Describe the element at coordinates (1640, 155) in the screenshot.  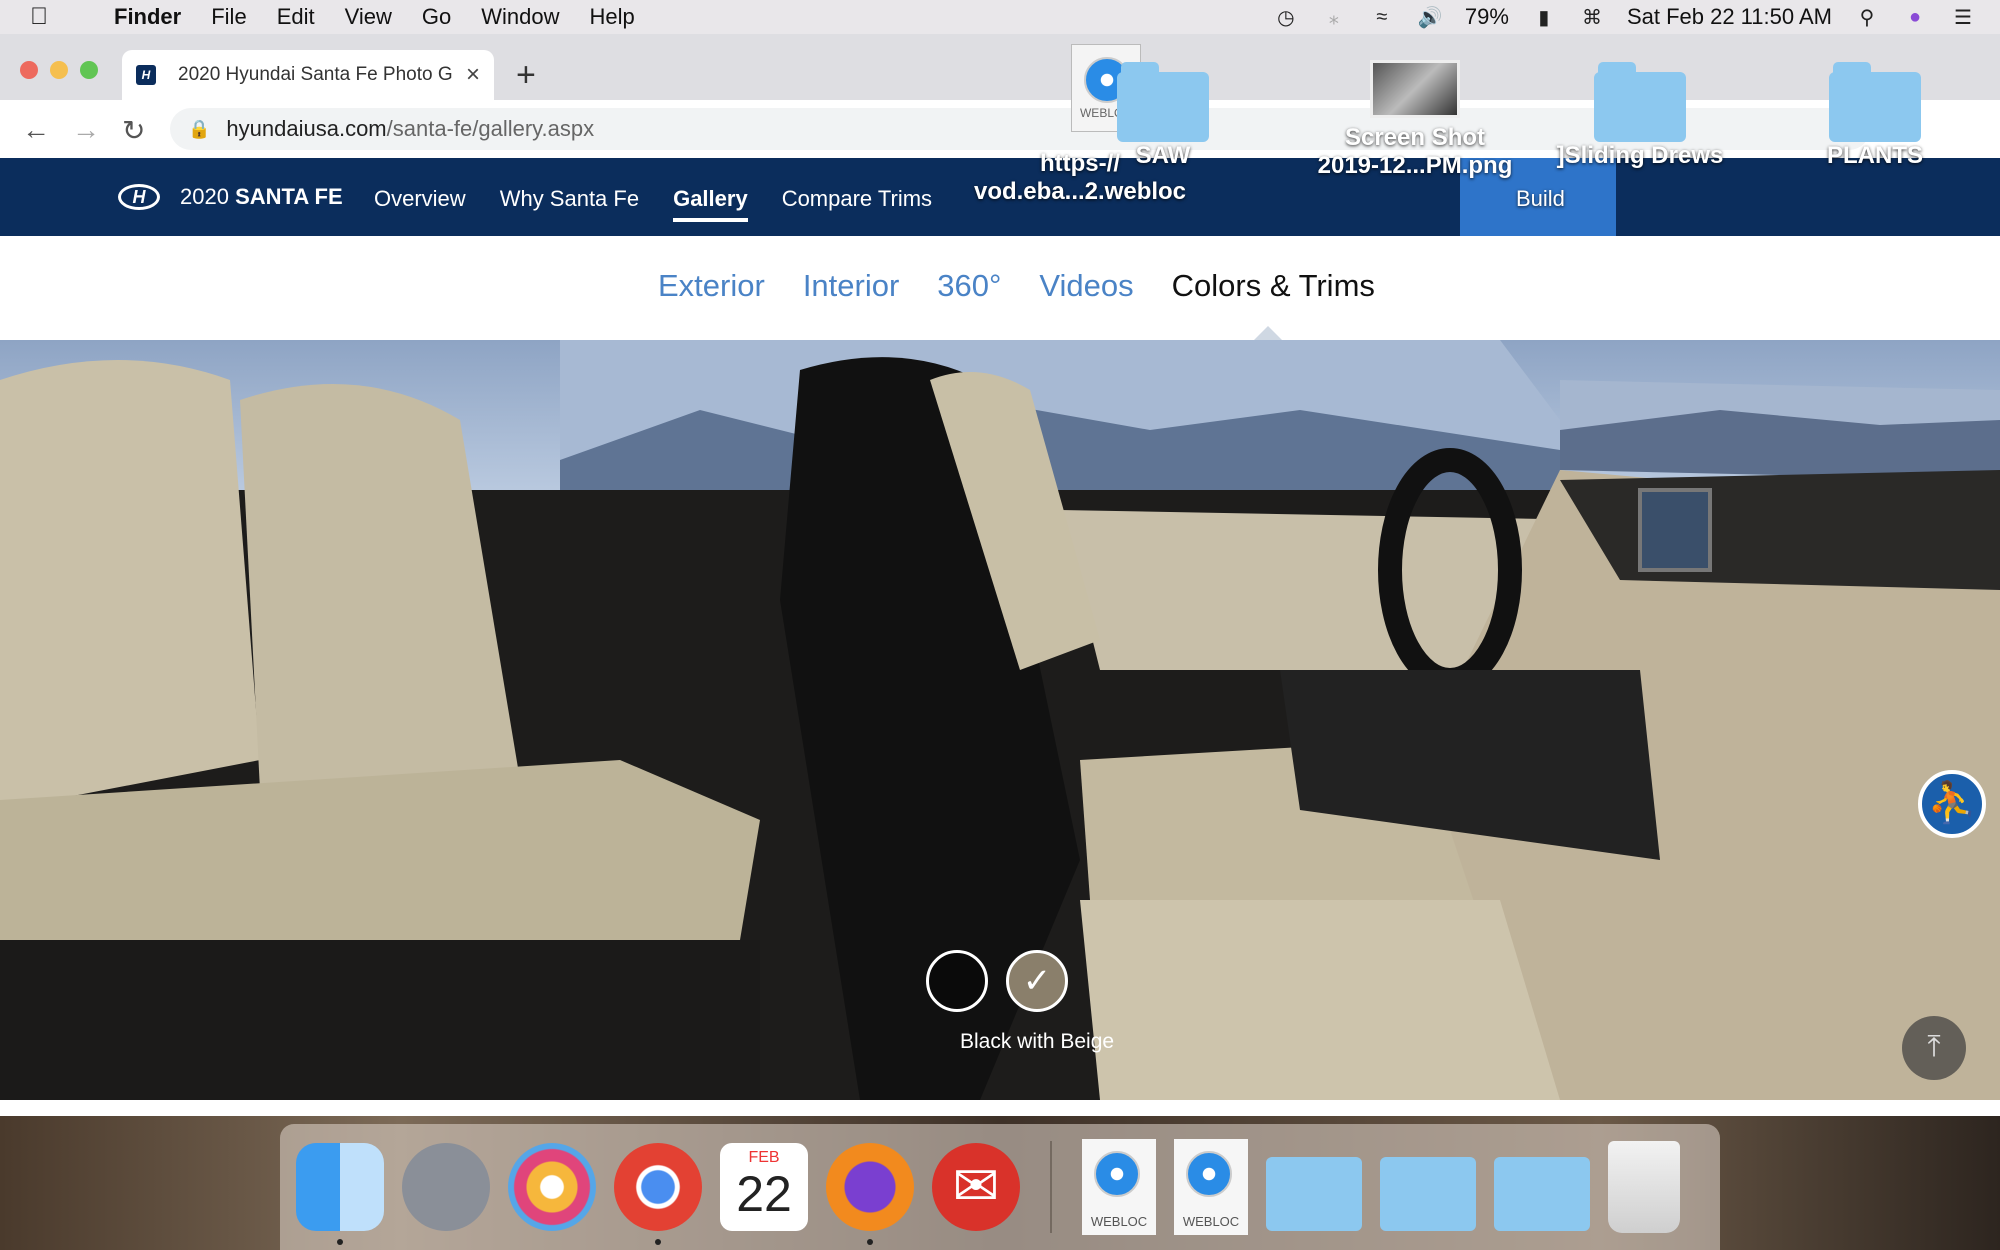
I see `folder-sliding-label: ]Sliding Drews` at that location.